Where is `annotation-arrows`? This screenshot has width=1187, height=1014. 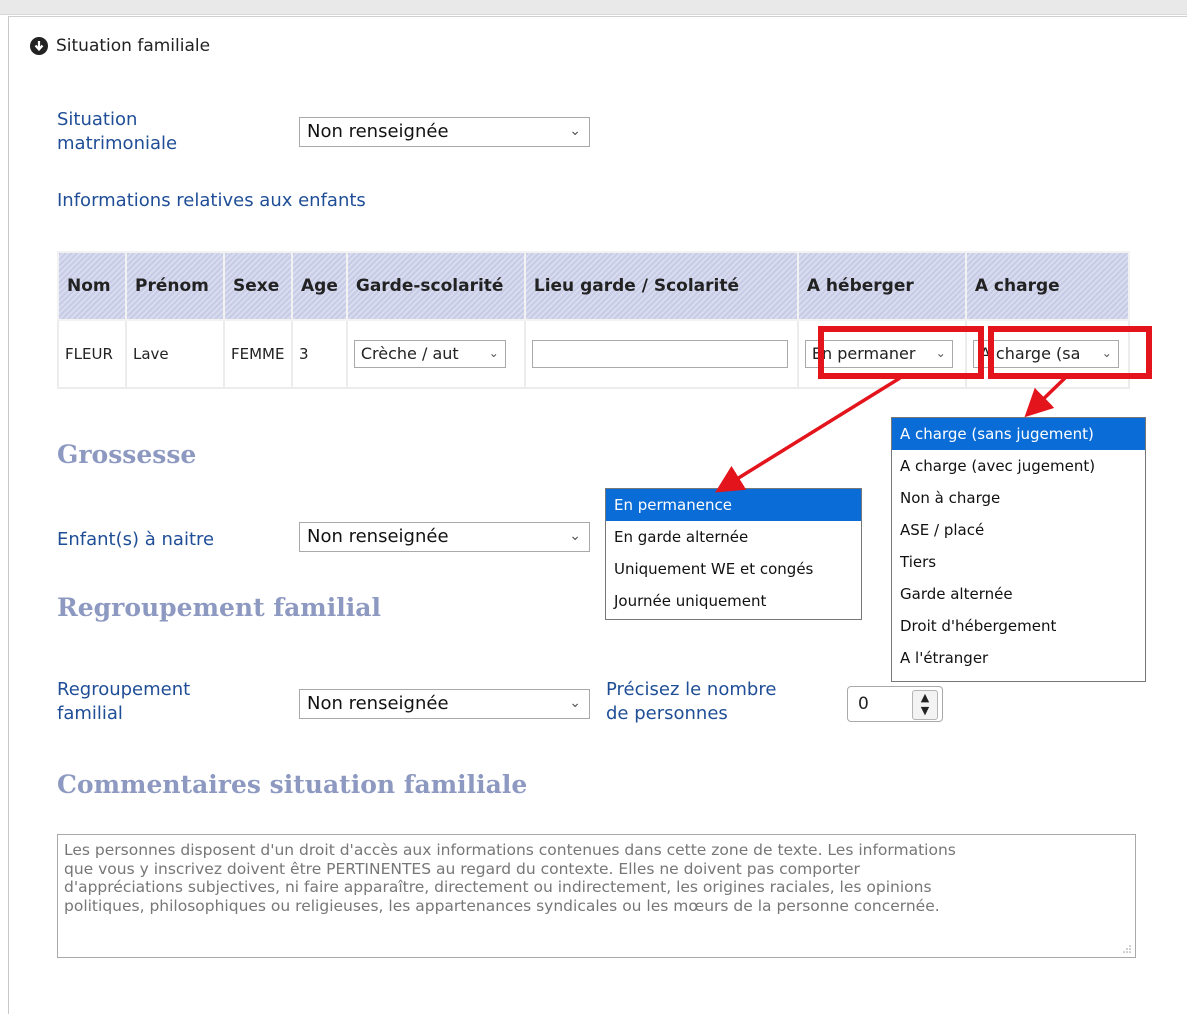 annotation-arrows is located at coordinates (891, 434).